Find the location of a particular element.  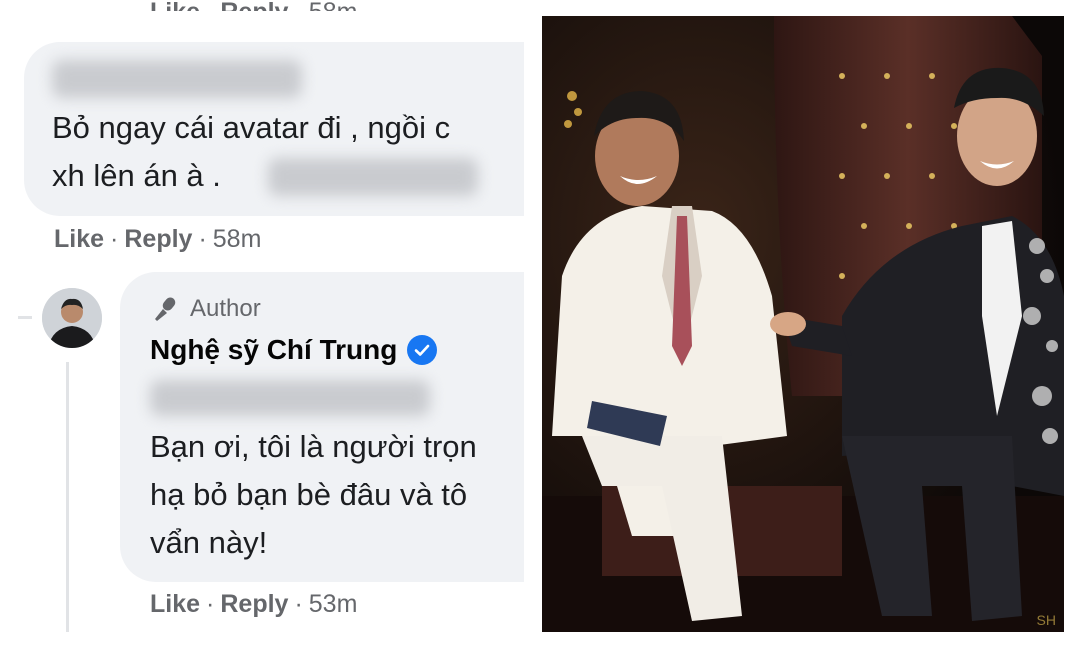

thread-connector is located at coordinates (25, 317).